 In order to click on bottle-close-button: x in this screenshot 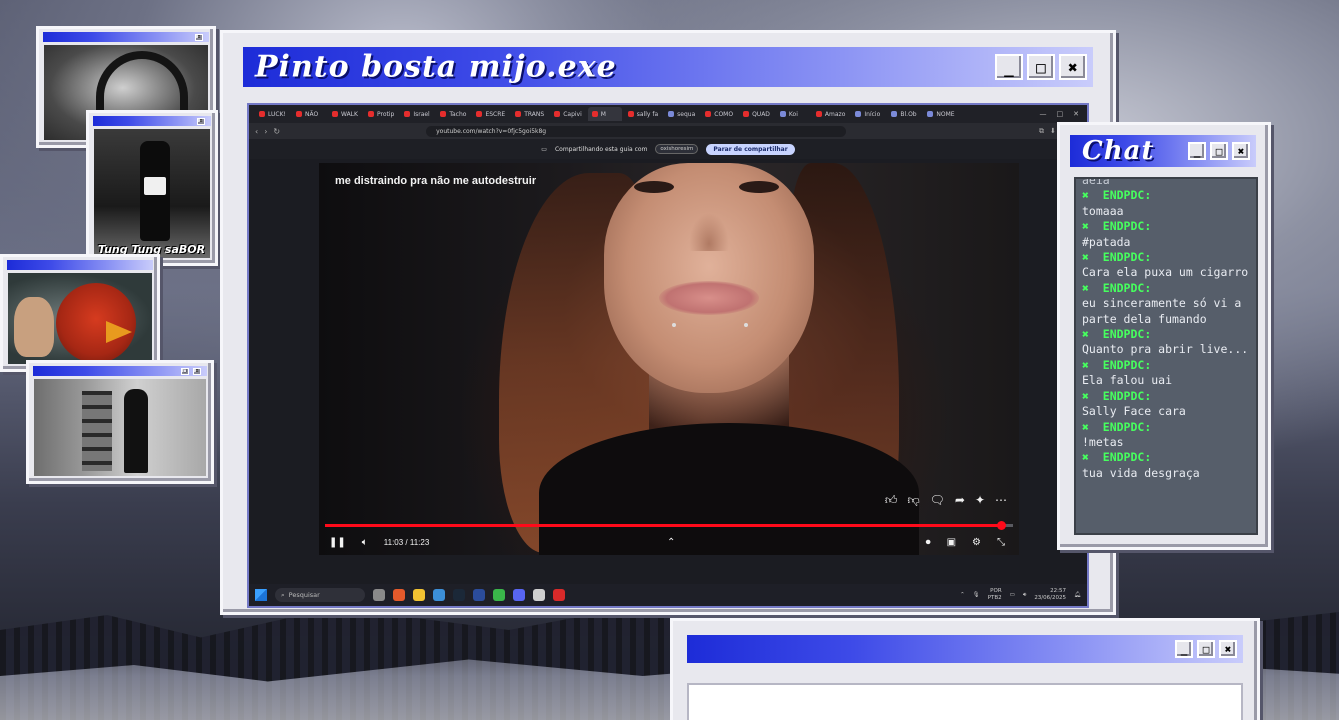, I will do `click(201, 121)`.